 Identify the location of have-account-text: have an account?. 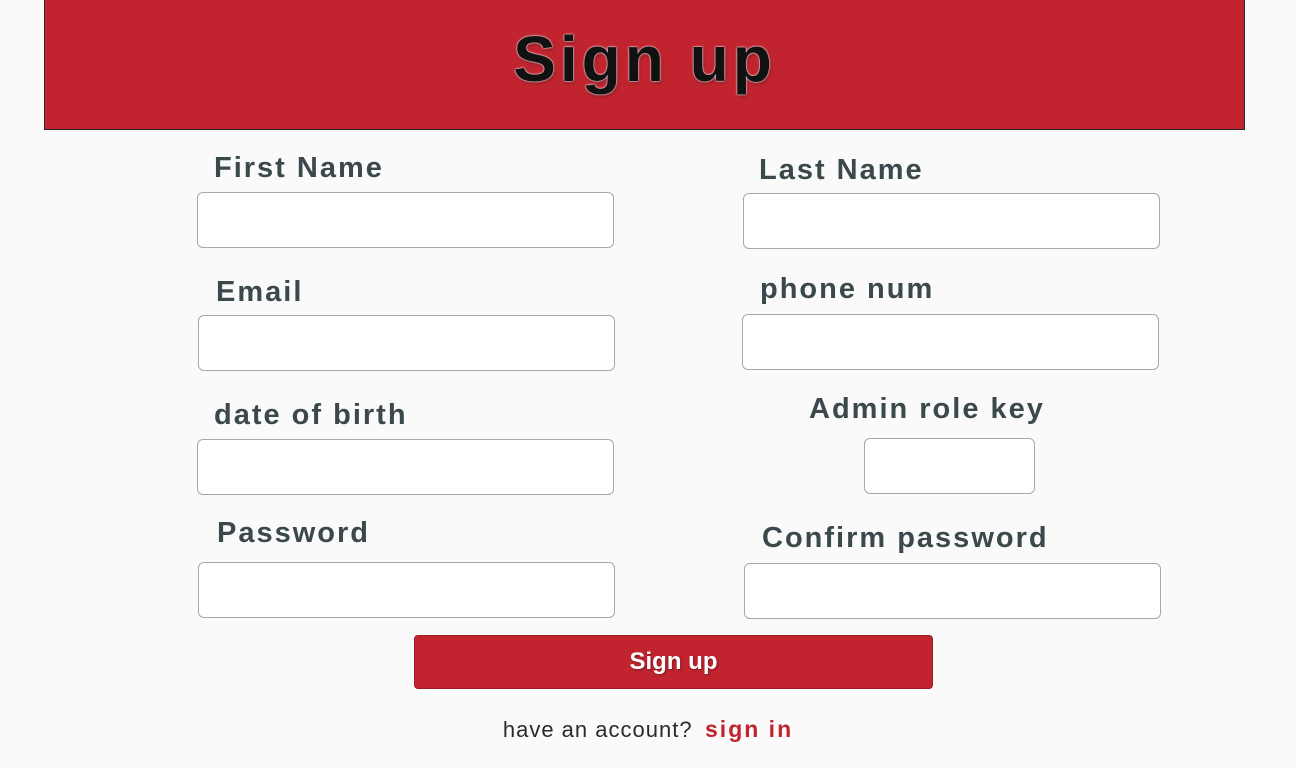
(597, 729).